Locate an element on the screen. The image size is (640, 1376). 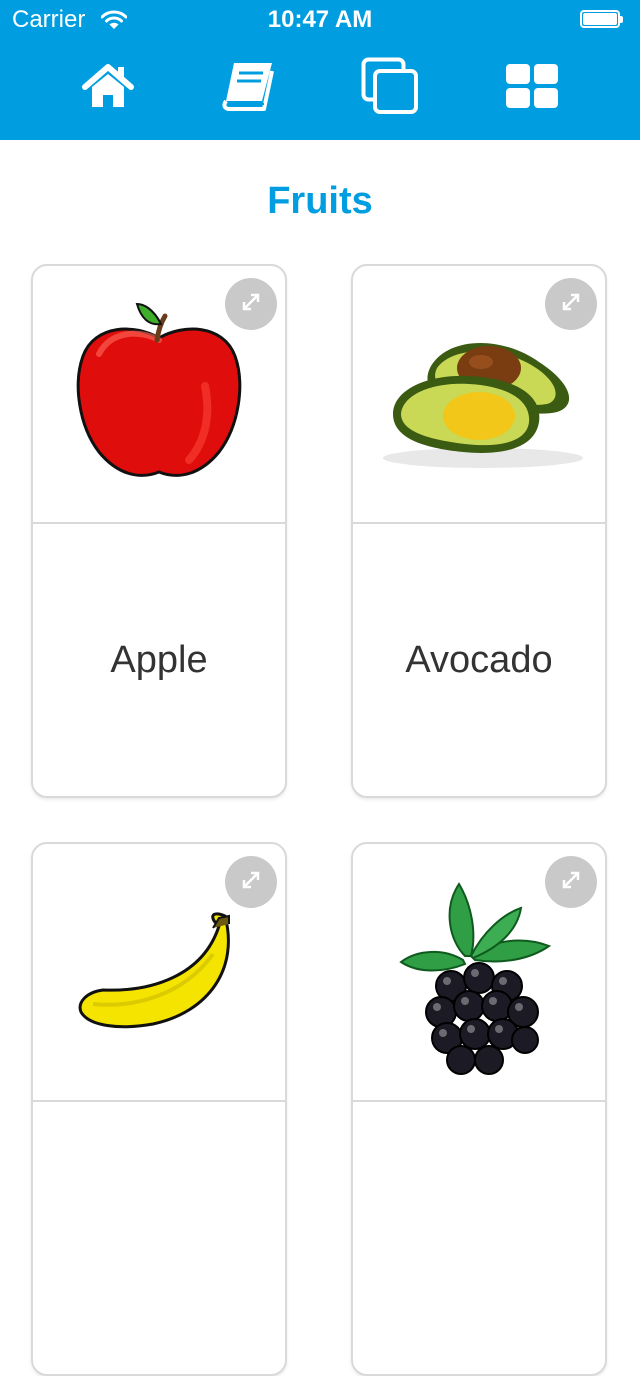
grid-icon is located at coordinates (532, 88).